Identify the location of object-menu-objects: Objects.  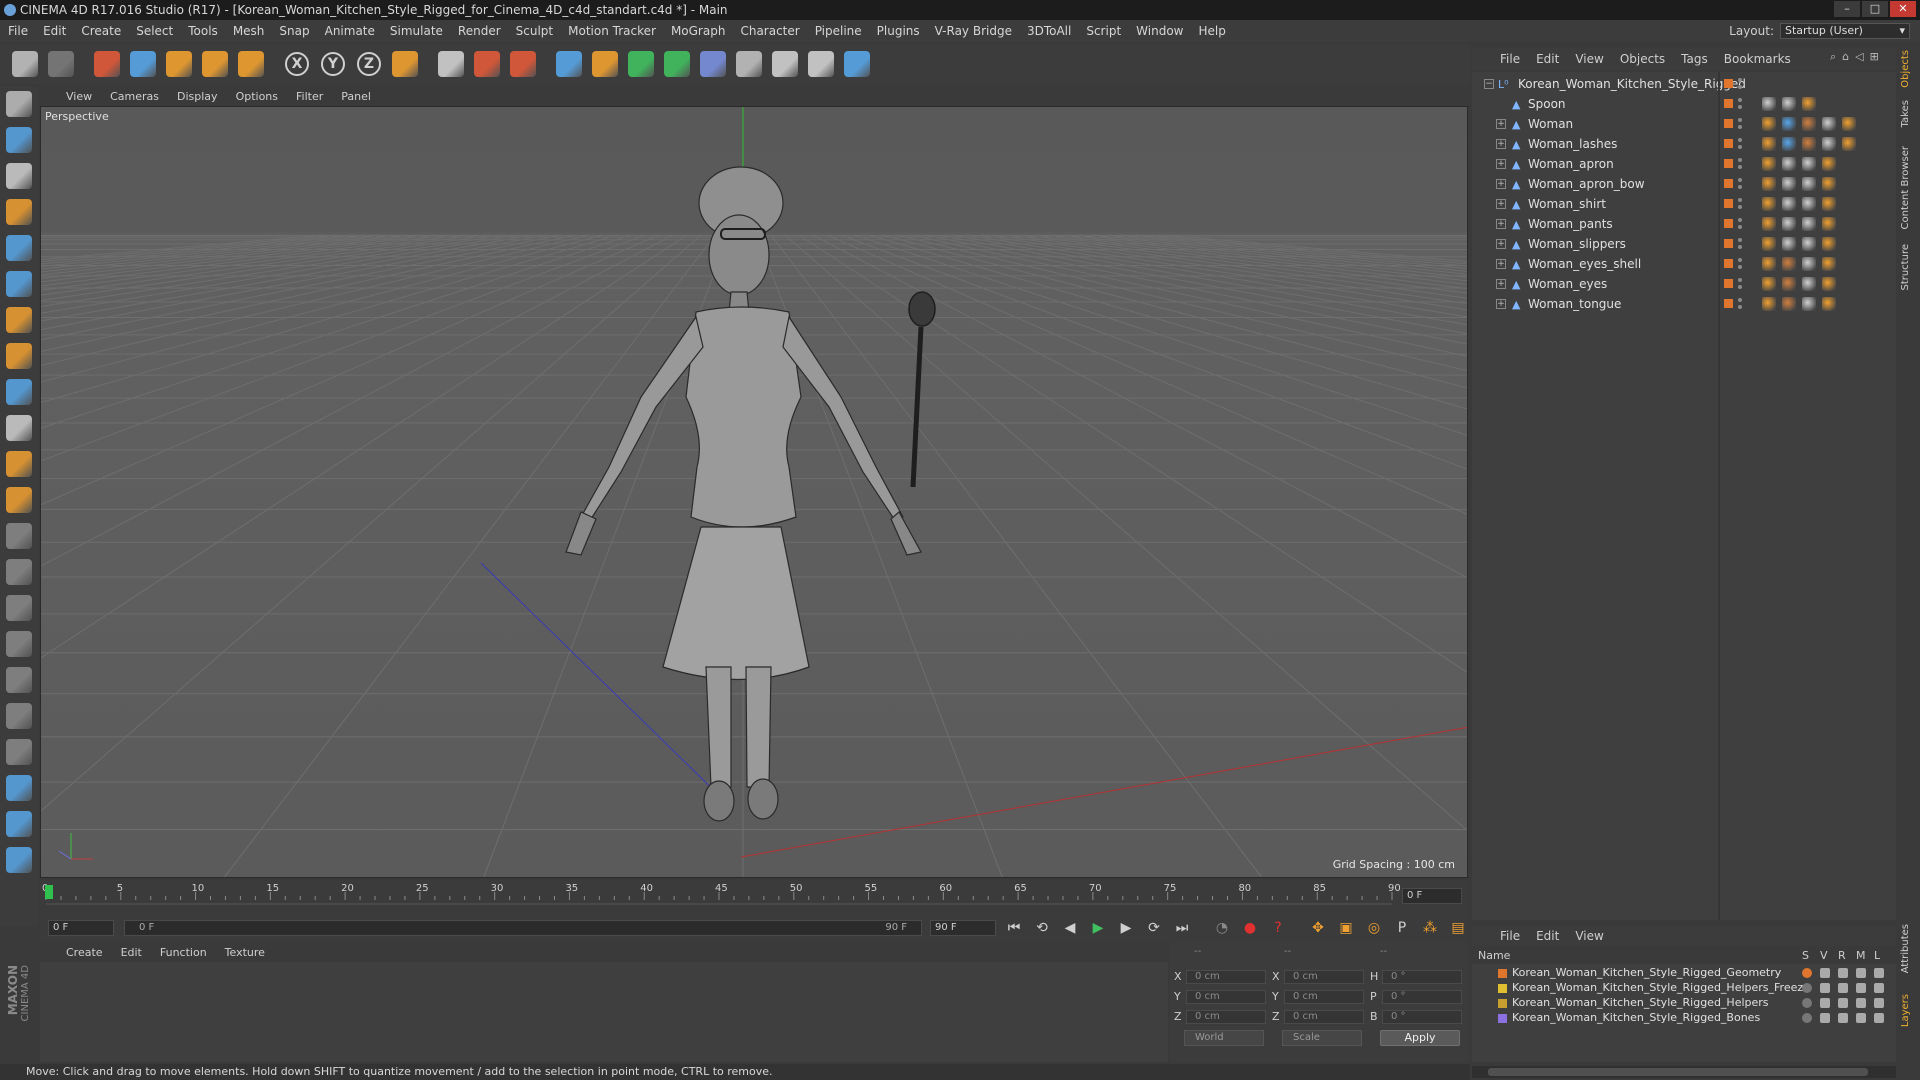
(1642, 59).